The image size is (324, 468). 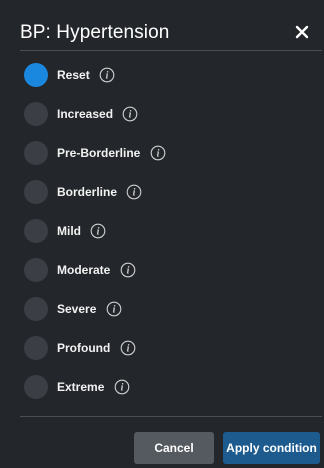 I want to click on option-label: Reset, so click(x=73, y=75).